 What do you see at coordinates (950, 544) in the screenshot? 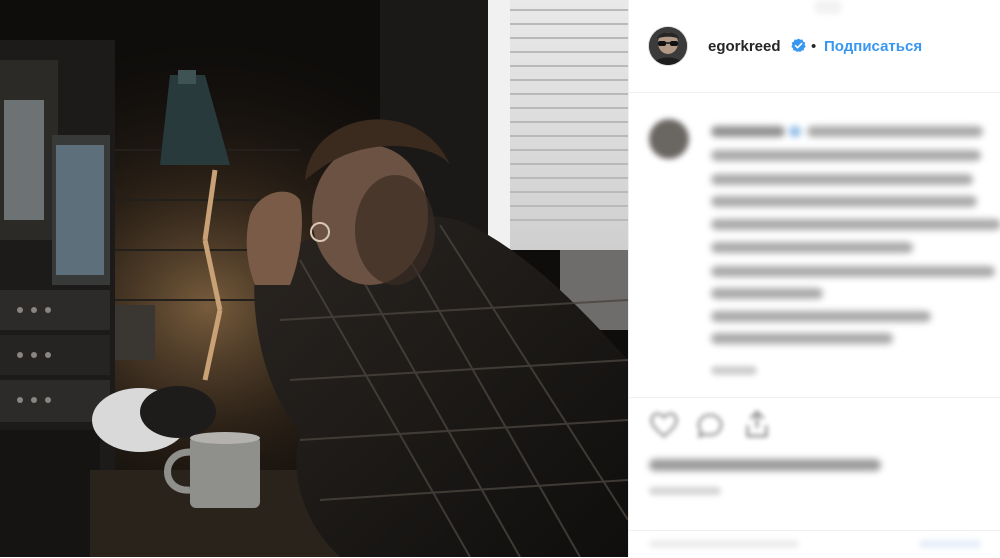
I see `publish-button-blurred` at bounding box center [950, 544].